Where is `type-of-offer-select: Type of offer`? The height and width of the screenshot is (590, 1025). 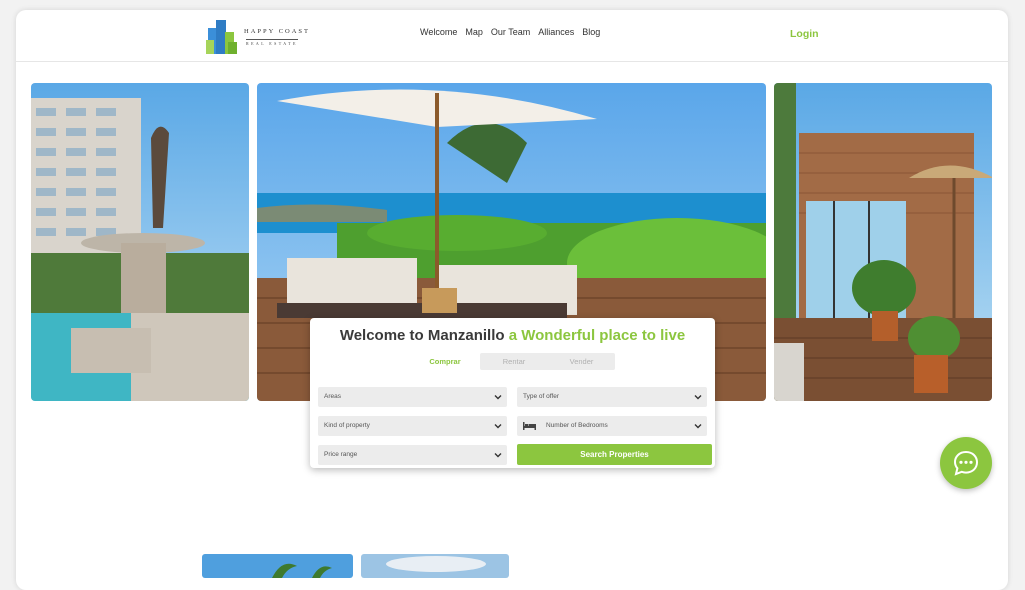
type-of-offer-select: Type of offer is located at coordinates (612, 397).